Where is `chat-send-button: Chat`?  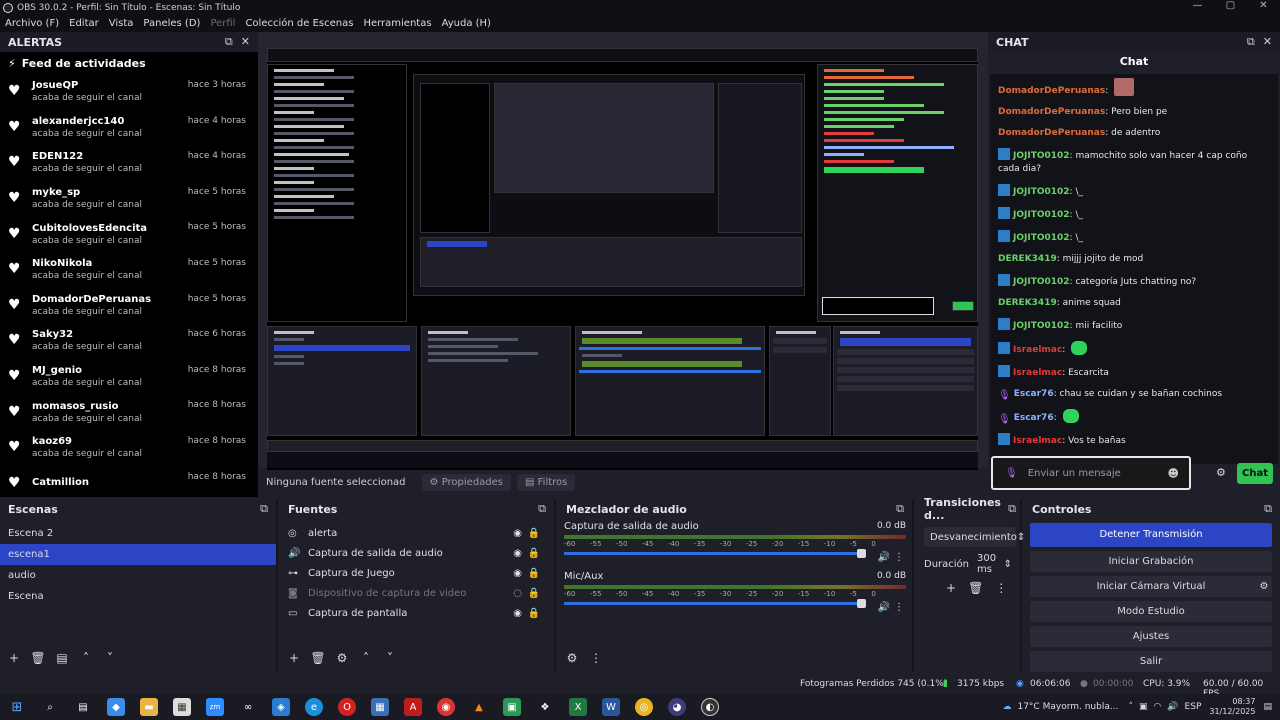 chat-send-button: Chat is located at coordinates (1255, 473).